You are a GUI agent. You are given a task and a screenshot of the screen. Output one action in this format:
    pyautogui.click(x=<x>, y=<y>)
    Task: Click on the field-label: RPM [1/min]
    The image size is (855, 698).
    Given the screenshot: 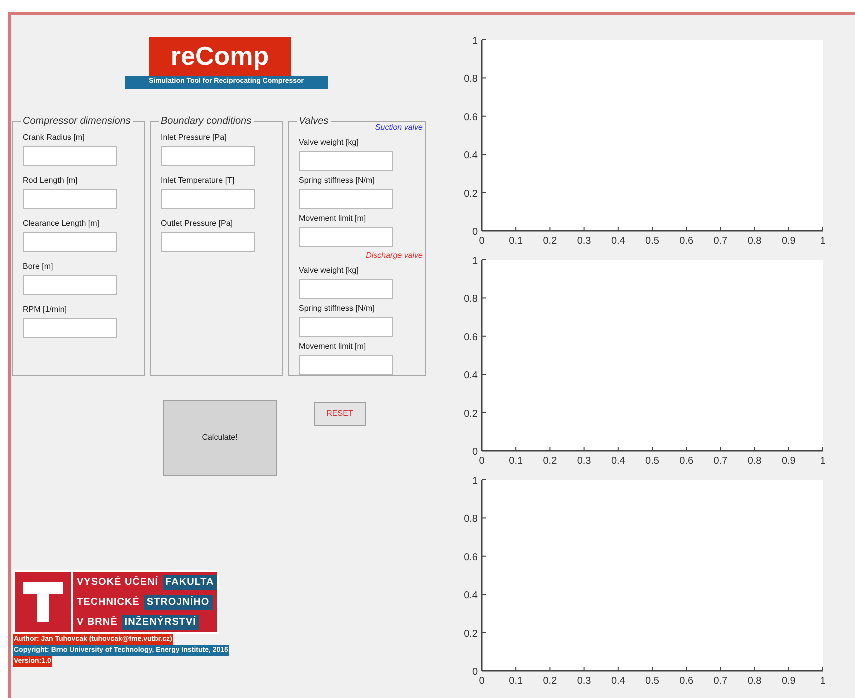 What is the action you would take?
    pyautogui.click(x=45, y=310)
    